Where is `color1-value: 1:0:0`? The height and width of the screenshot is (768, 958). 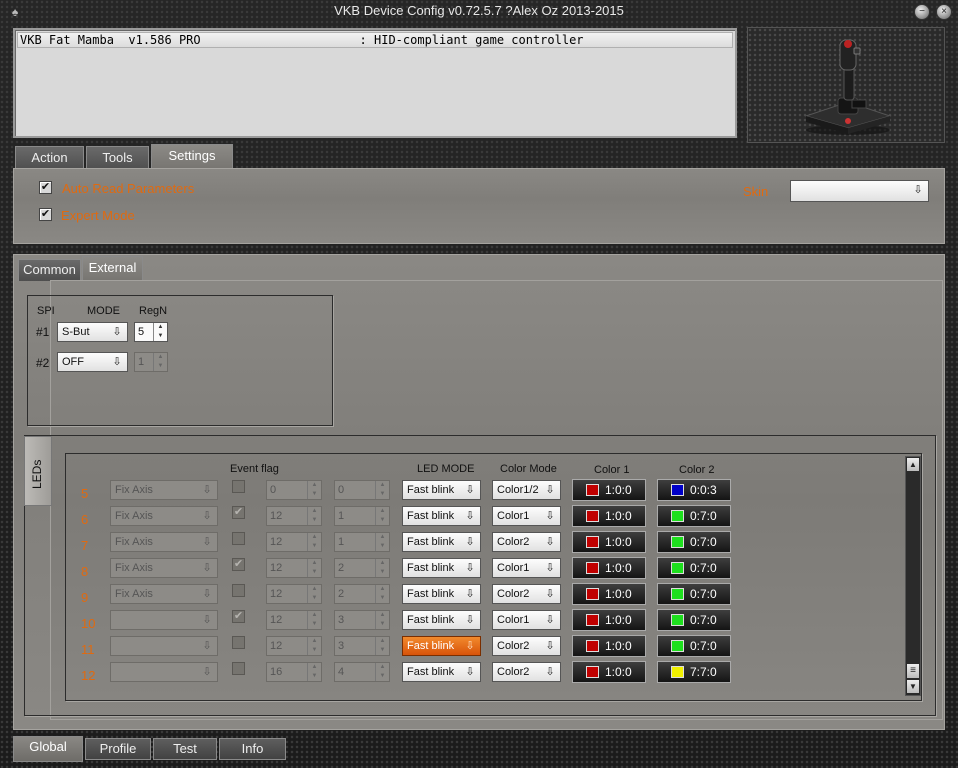 color1-value: 1:0:0 is located at coordinates (618, 490).